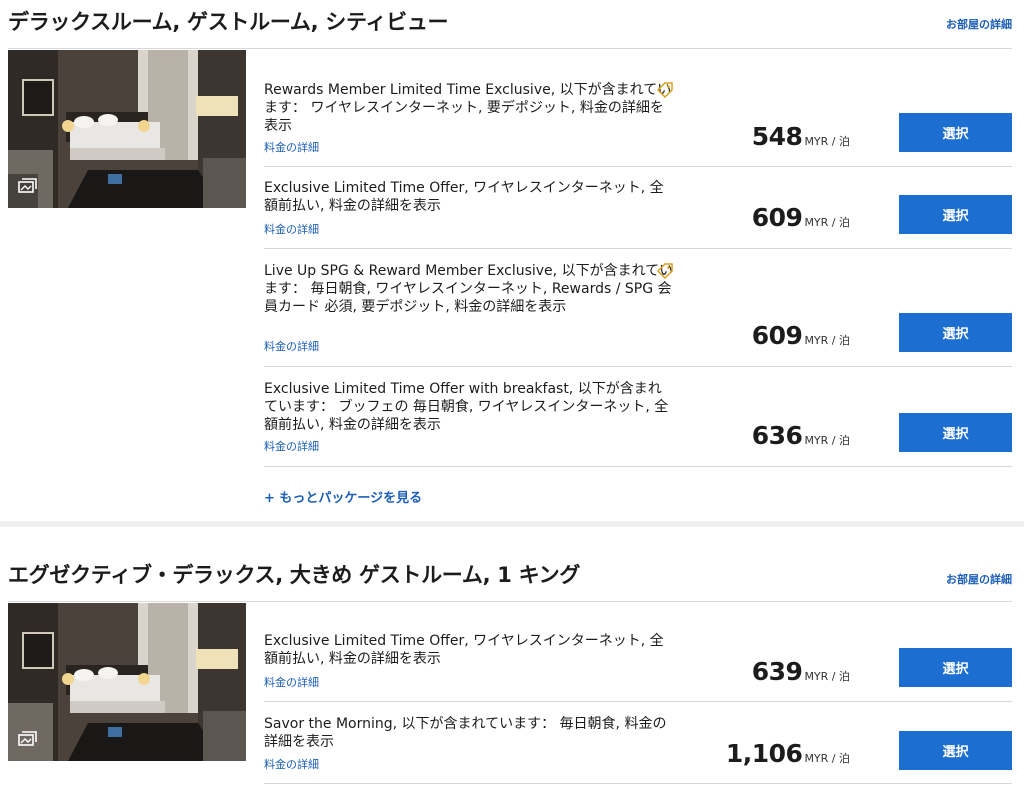 This screenshot has height=796, width=1024. Describe the element at coordinates (777, 136) in the screenshot. I see `price-amount: 548` at that location.